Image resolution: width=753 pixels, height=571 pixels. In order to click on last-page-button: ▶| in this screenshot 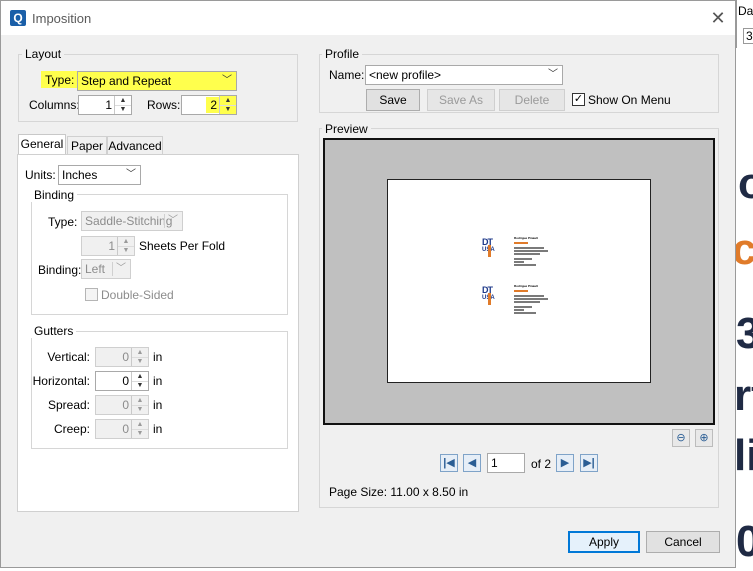, I will do `click(589, 463)`.